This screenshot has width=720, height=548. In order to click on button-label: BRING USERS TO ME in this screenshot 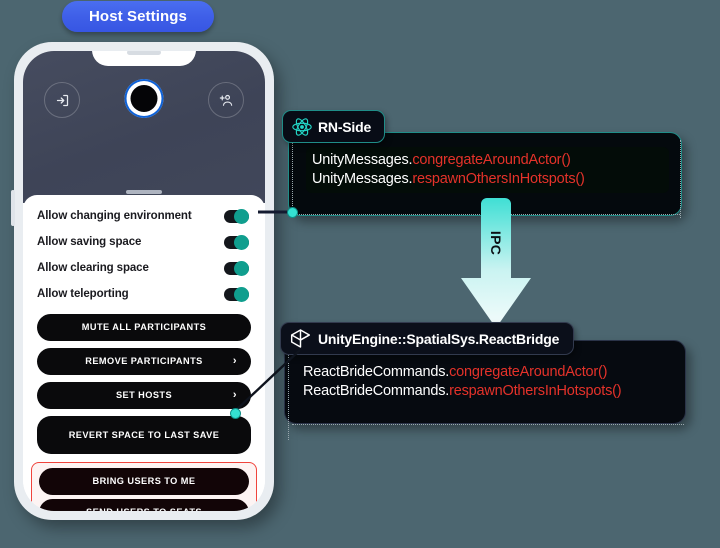, I will do `click(144, 481)`.